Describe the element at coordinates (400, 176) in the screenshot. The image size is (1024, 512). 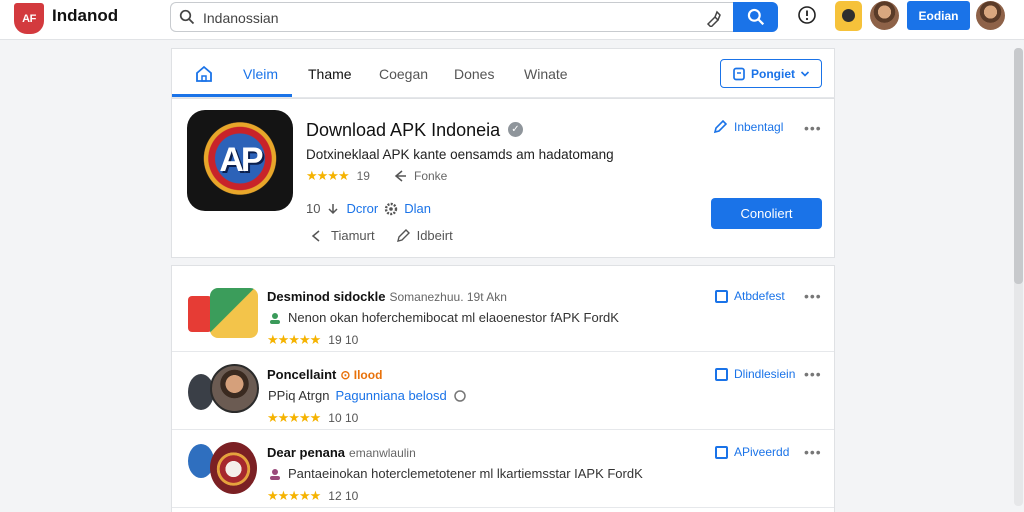
I see `share-icon` at that location.